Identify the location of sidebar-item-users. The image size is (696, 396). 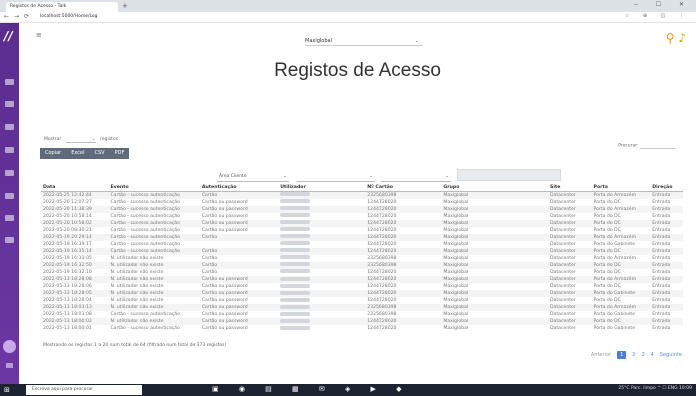
(9, 104).